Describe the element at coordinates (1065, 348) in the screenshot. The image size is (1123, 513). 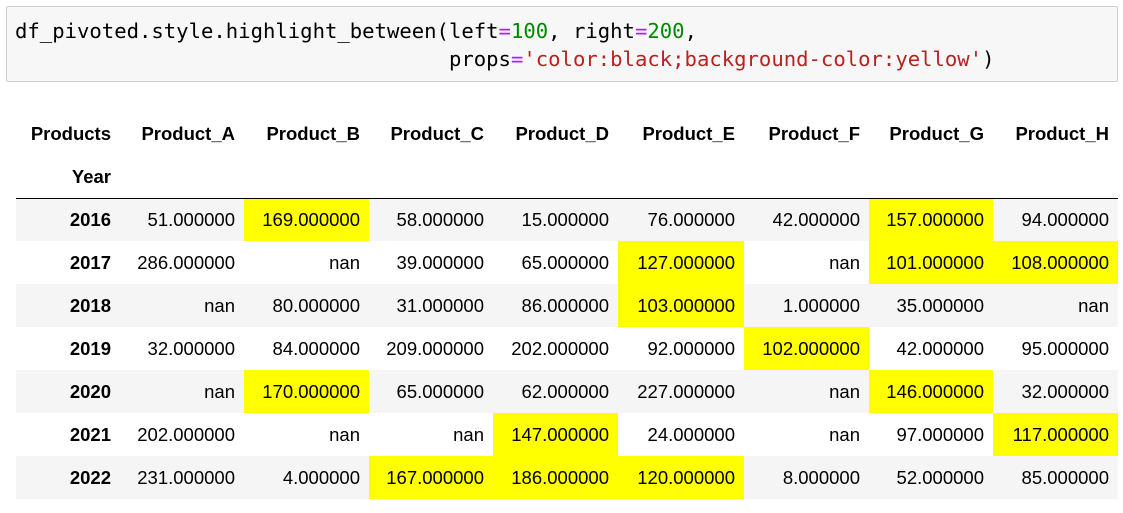
I see `table-cell: 95.000000` at that location.